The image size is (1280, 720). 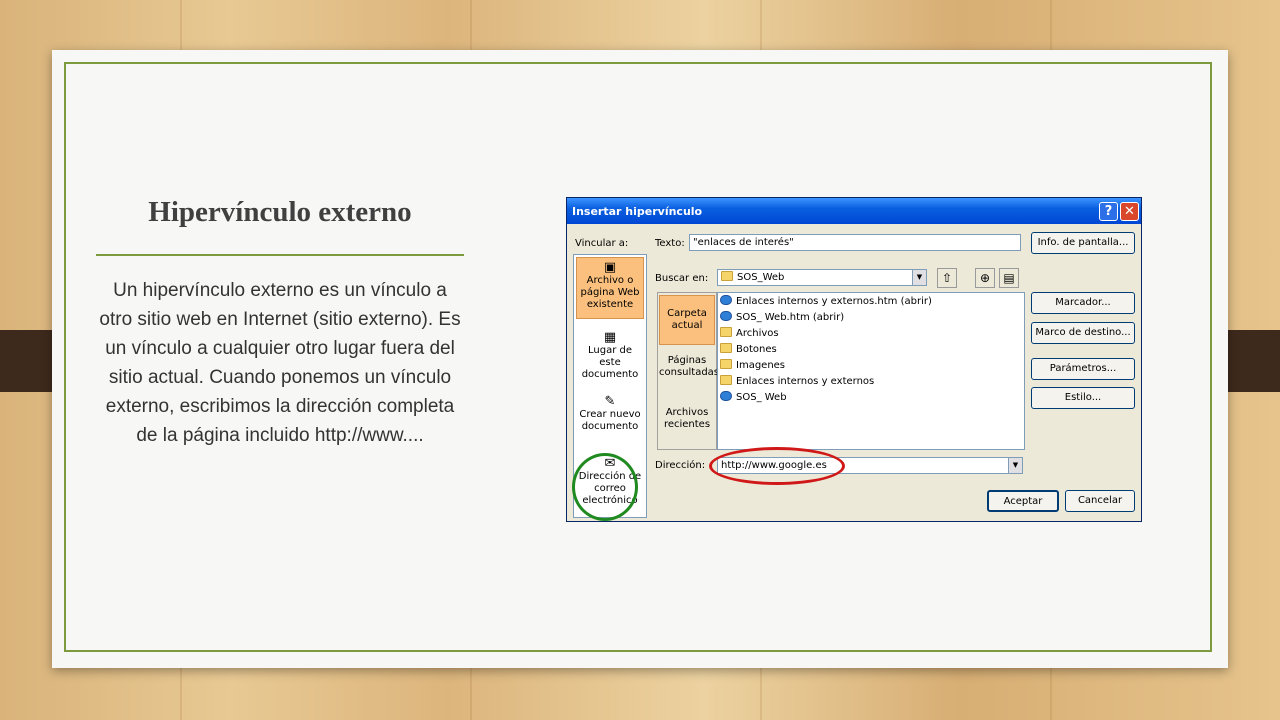 What do you see at coordinates (822, 277) in the screenshot?
I see `look-in-dropdown: SOS_Web` at bounding box center [822, 277].